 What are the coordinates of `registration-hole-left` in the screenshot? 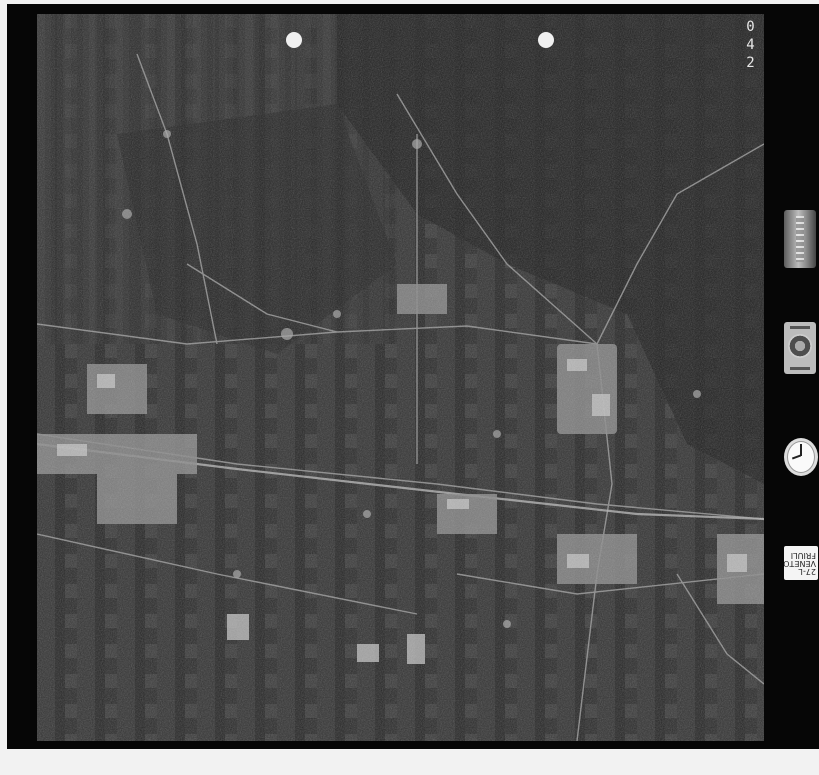 It's located at (294, 40).